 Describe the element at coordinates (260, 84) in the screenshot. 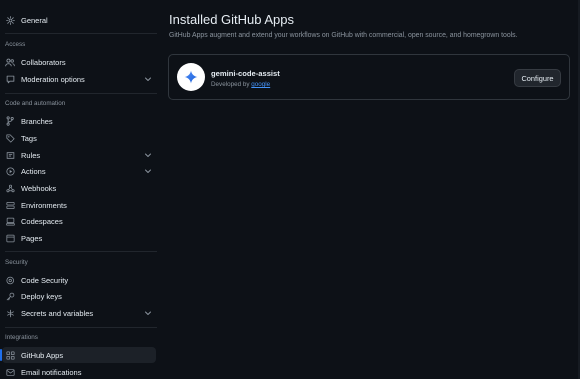

I see `developer-link: google` at that location.